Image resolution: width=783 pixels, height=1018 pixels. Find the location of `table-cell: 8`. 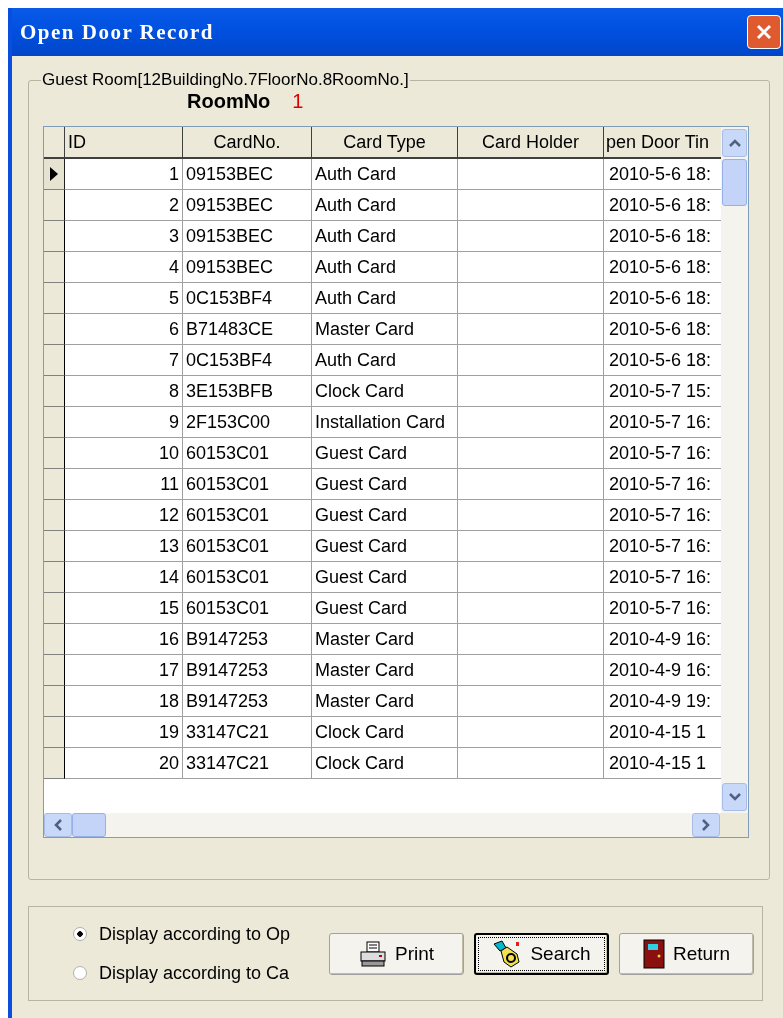

table-cell: 8 is located at coordinates (124, 391).